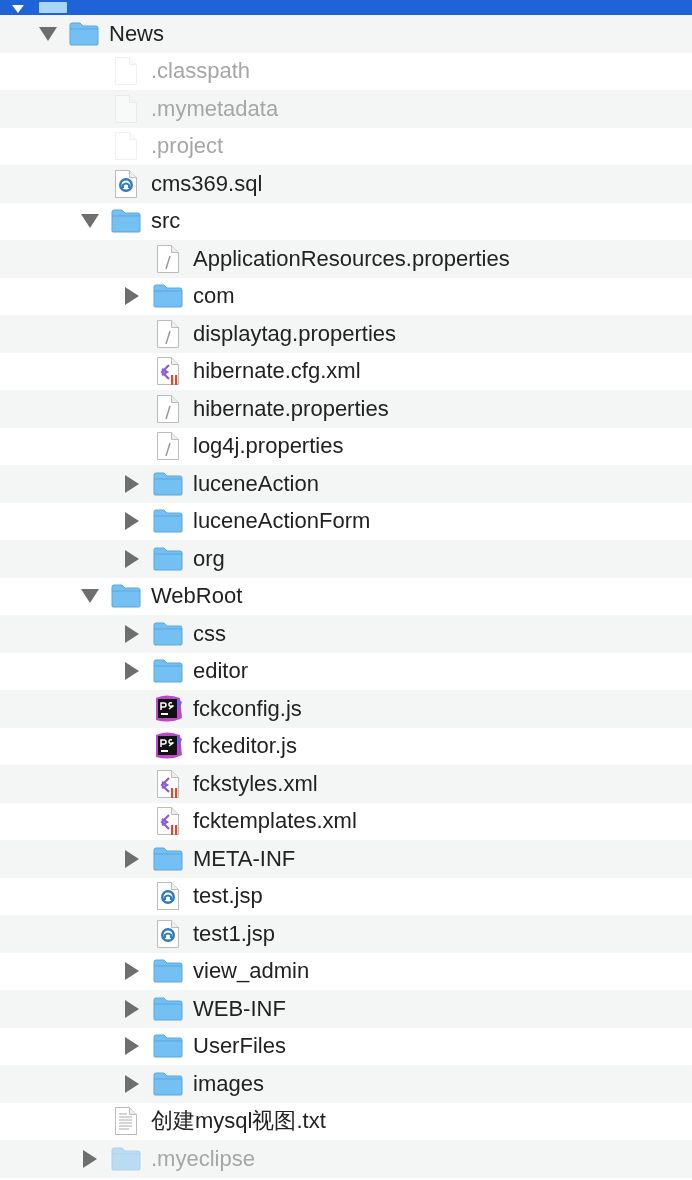 Image resolution: width=692 pixels, height=1180 pixels. Describe the element at coordinates (251, 971) in the screenshot. I see `file-name: view_admin` at that location.